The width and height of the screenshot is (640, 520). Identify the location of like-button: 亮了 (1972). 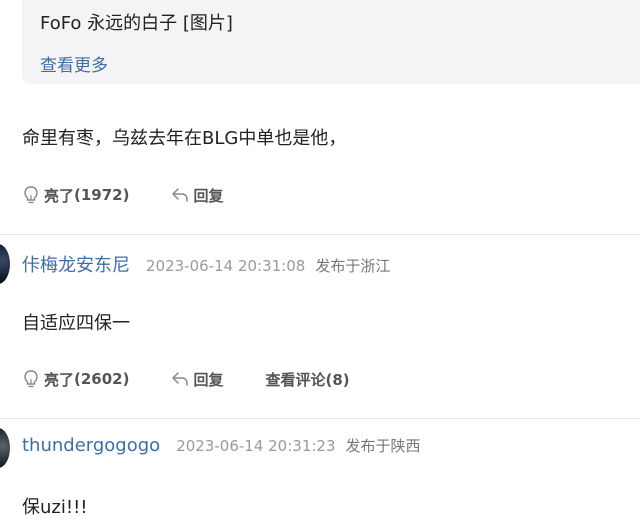
(75, 195).